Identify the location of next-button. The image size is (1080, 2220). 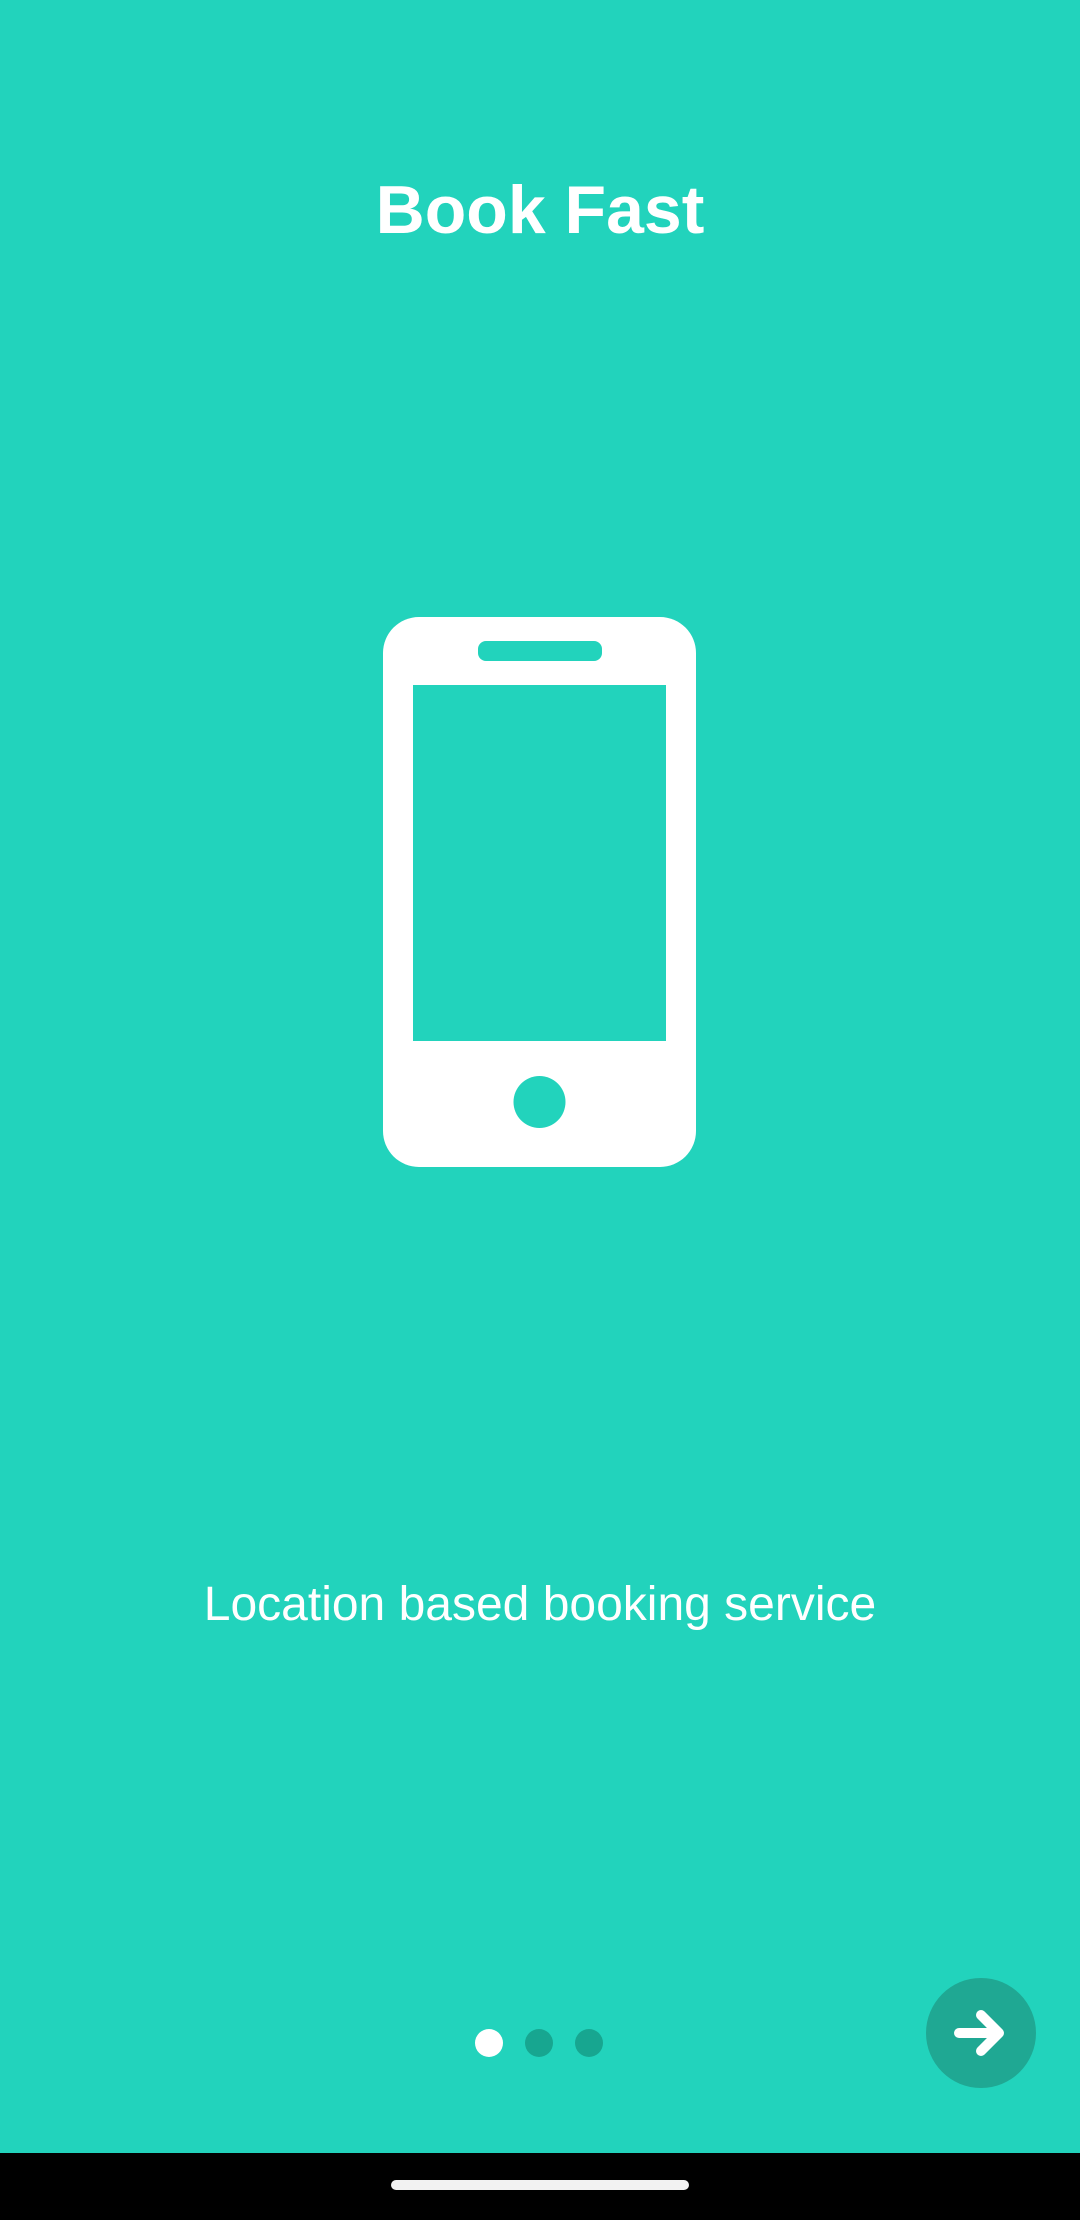
(981, 2033).